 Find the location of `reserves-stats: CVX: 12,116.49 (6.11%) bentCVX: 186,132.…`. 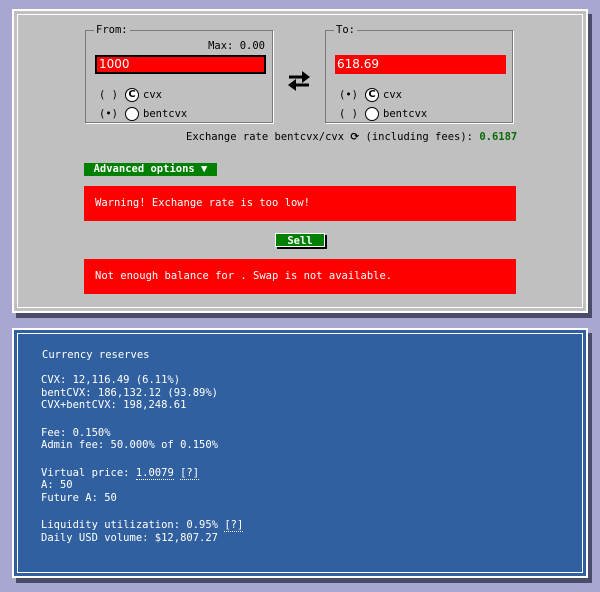

reserves-stats: CVX: 12,116.49 (6.11%) bentCVX: 186,132.… is located at coordinates (142, 459).